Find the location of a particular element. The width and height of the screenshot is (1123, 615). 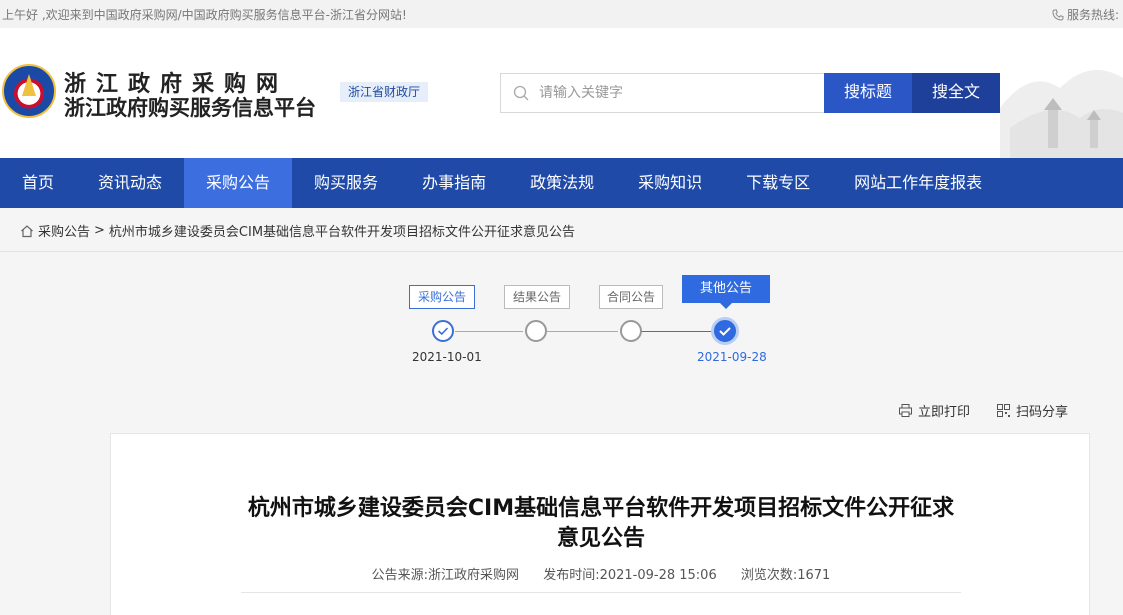

breadcrumb-current: 杭州市城乡建设委员会CIM基础信息平台软件开发项目招标文件公开征求意见公告 is located at coordinates (342, 232).